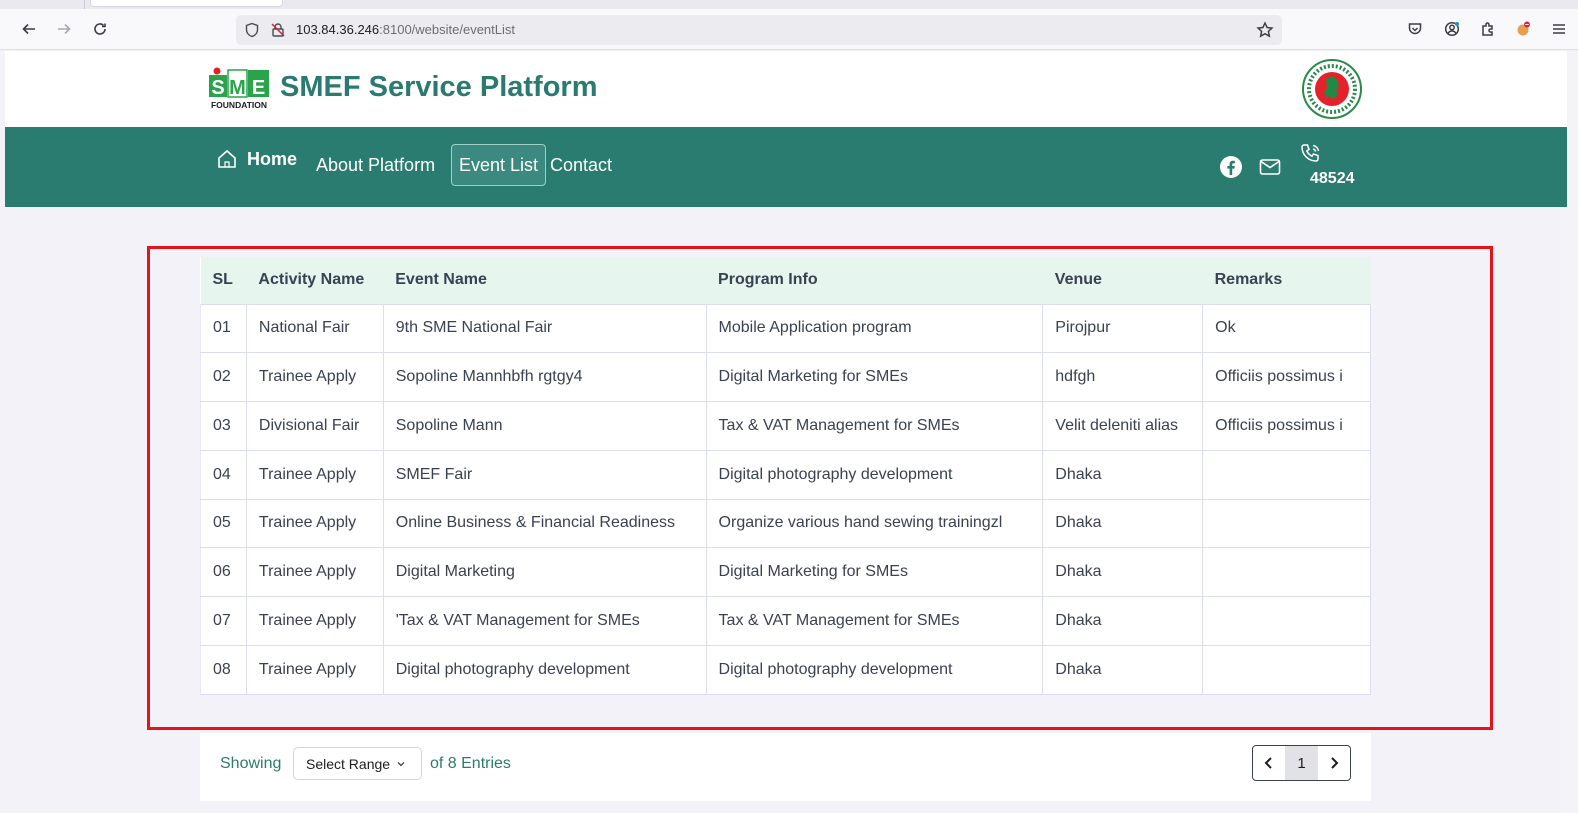  I want to click on pocket-icon, so click(1415, 29).